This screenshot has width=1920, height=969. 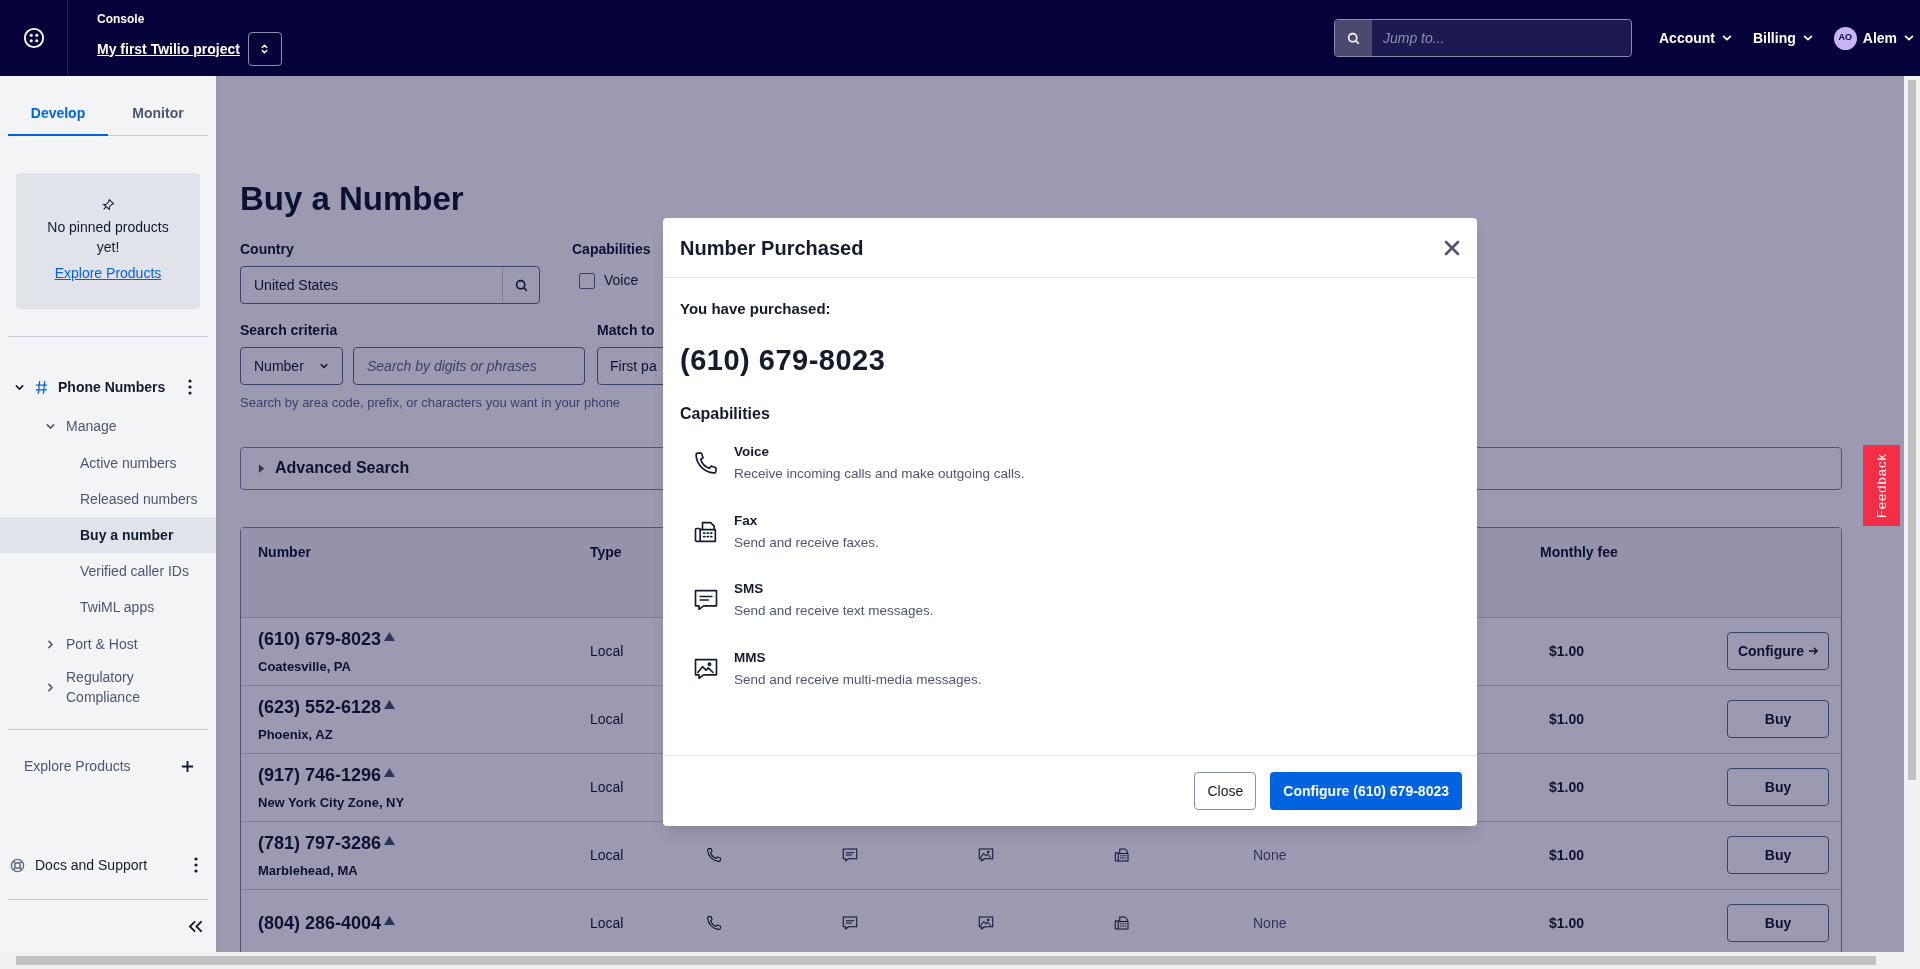 I want to click on country-value: United States, so click(x=296, y=285).